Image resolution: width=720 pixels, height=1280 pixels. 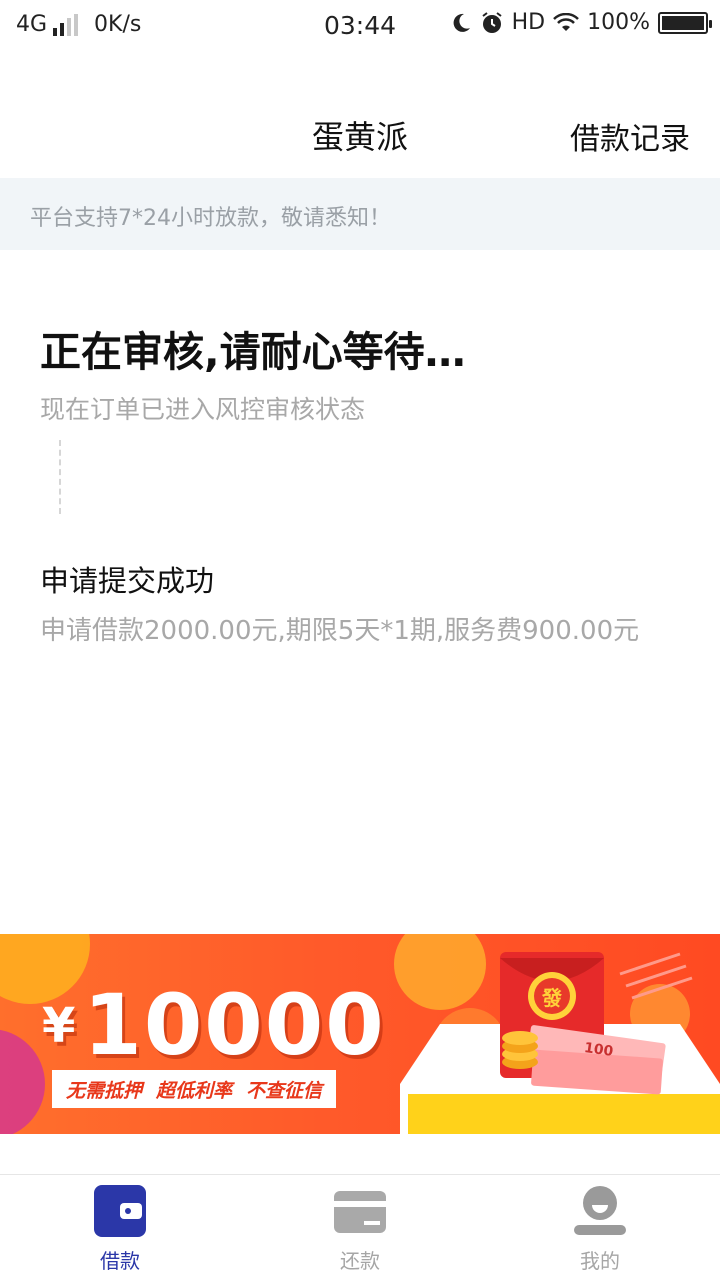 What do you see at coordinates (630, 136) in the screenshot?
I see `loan-records-link: 借款记录` at bounding box center [630, 136].